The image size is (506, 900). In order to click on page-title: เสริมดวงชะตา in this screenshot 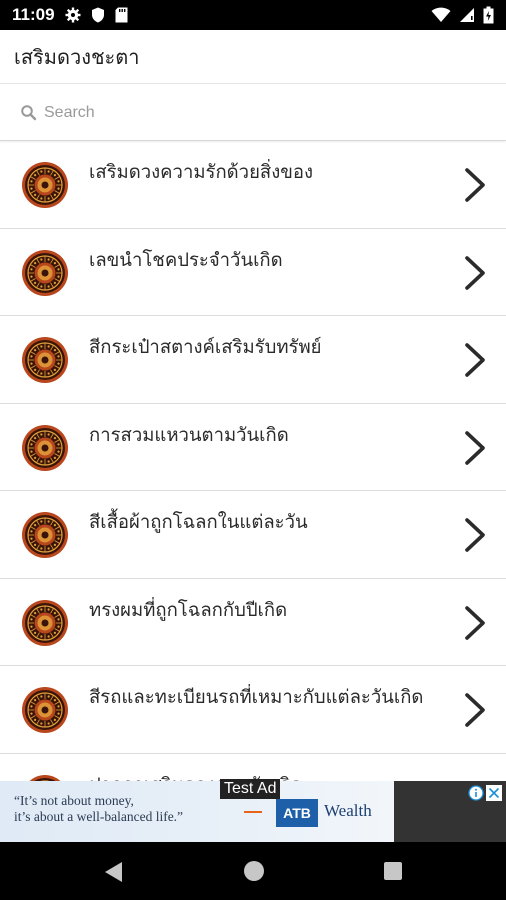, I will do `click(77, 56)`.